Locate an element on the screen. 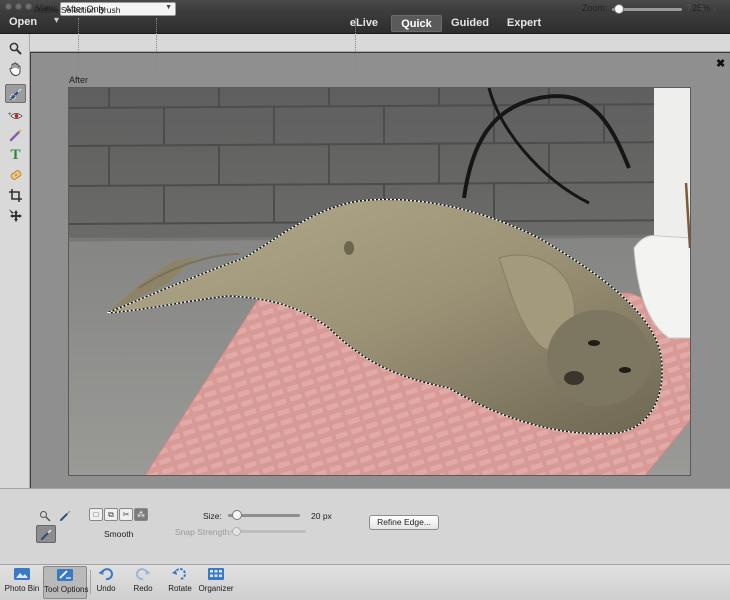 Image resolution: width=730 pixels, height=600 pixels. push-selection-icon: ✂ is located at coordinates (126, 514).